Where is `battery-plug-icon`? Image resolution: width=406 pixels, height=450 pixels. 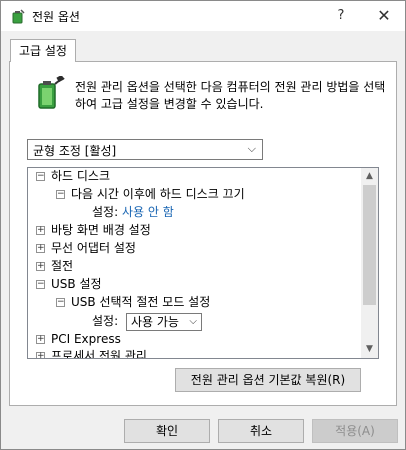 battery-plug-icon is located at coordinates (51, 92).